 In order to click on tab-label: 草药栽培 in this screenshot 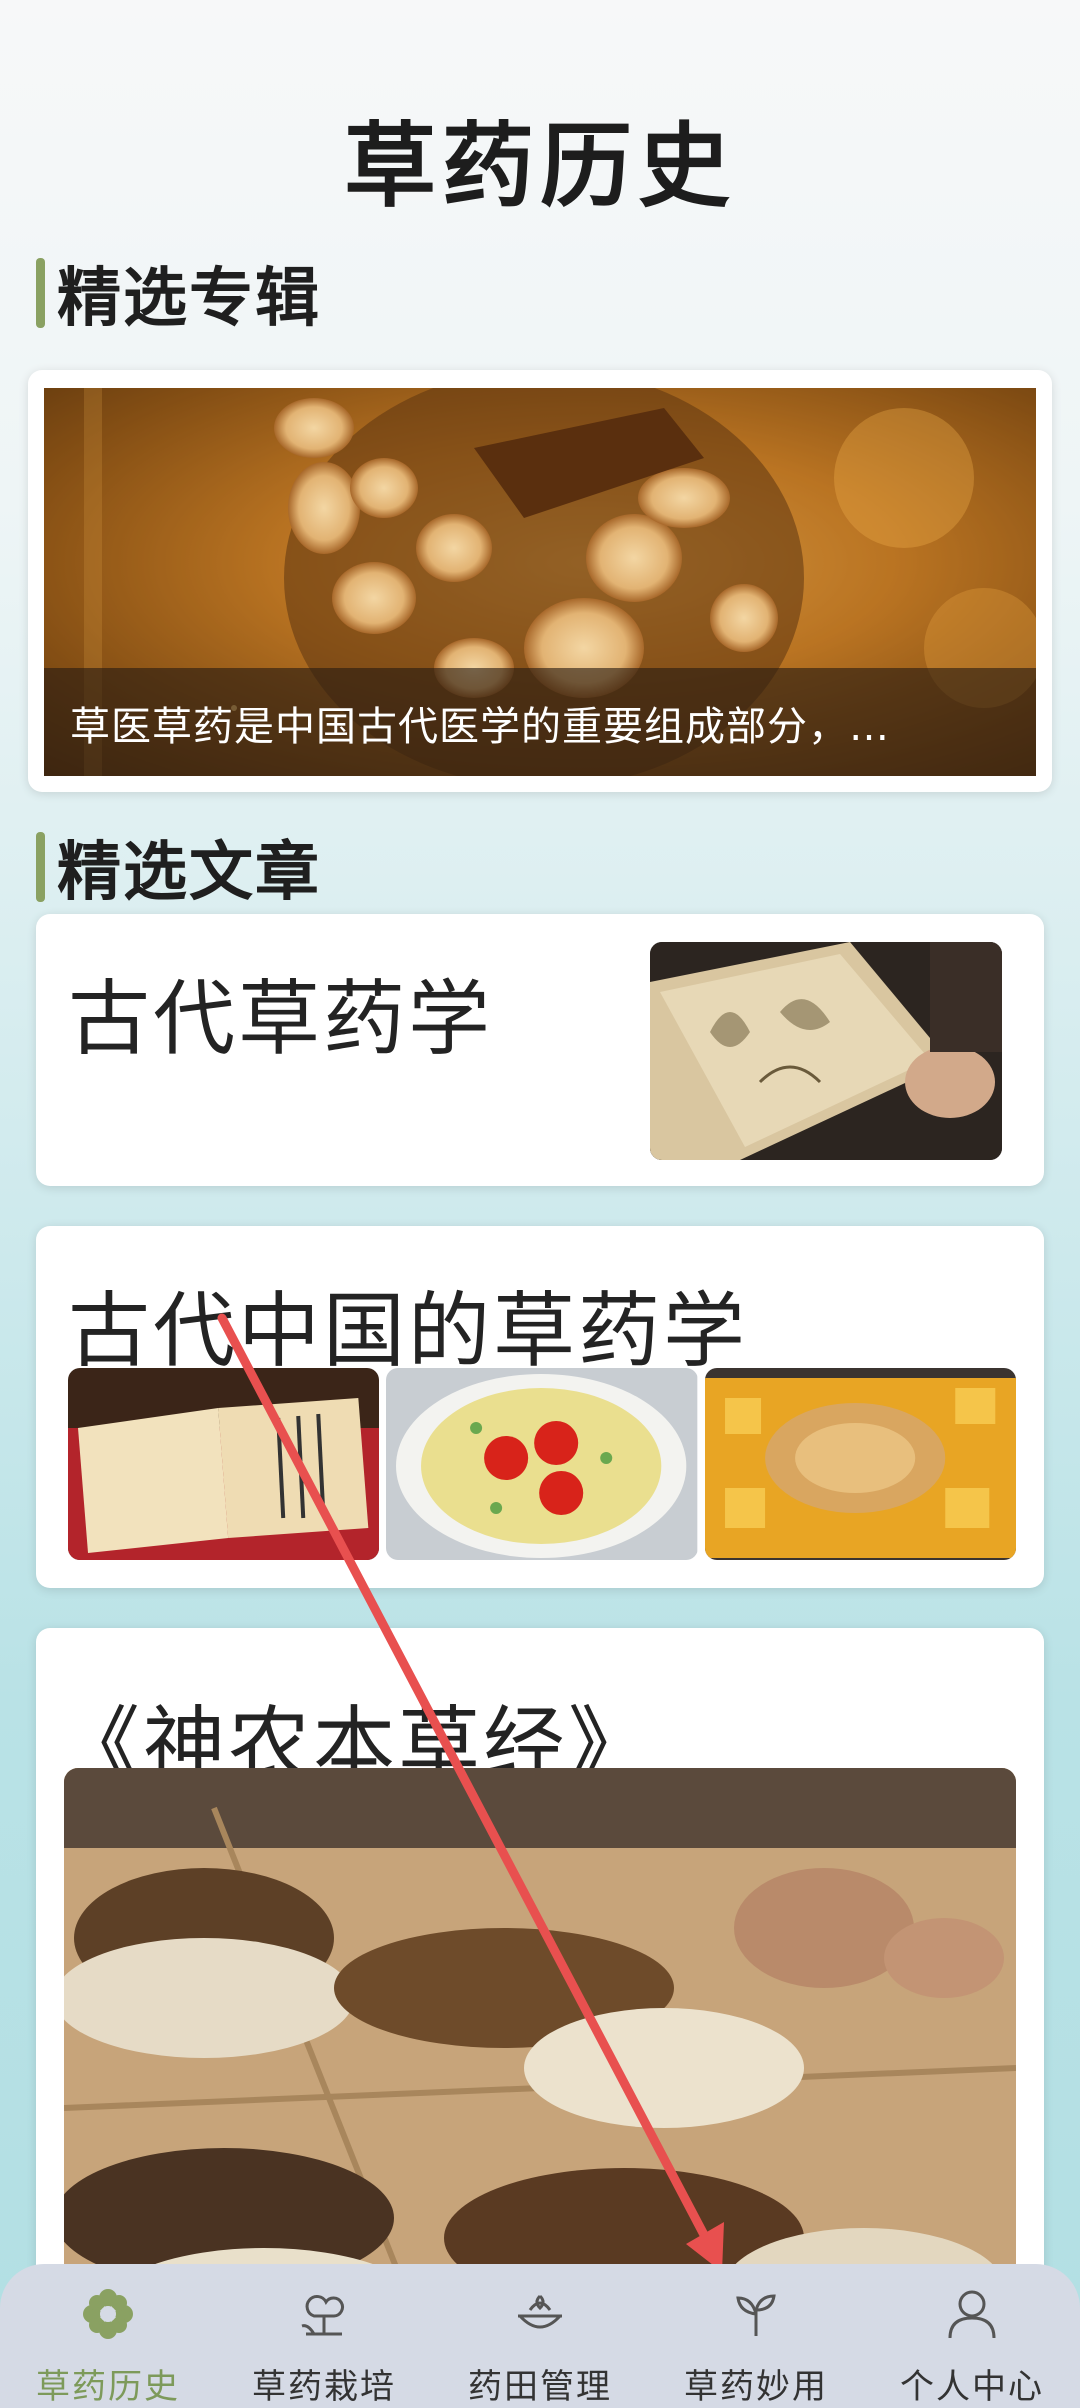, I will do `click(324, 2387)`.